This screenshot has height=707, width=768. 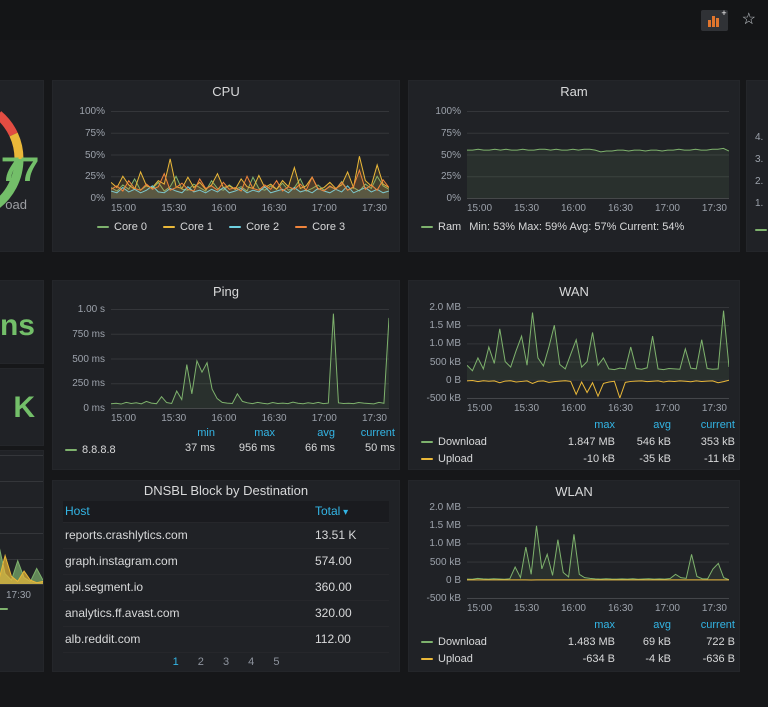 What do you see at coordinates (226, 562) in the screenshot?
I see `table-row: graph.instagram.com 574.00` at bounding box center [226, 562].